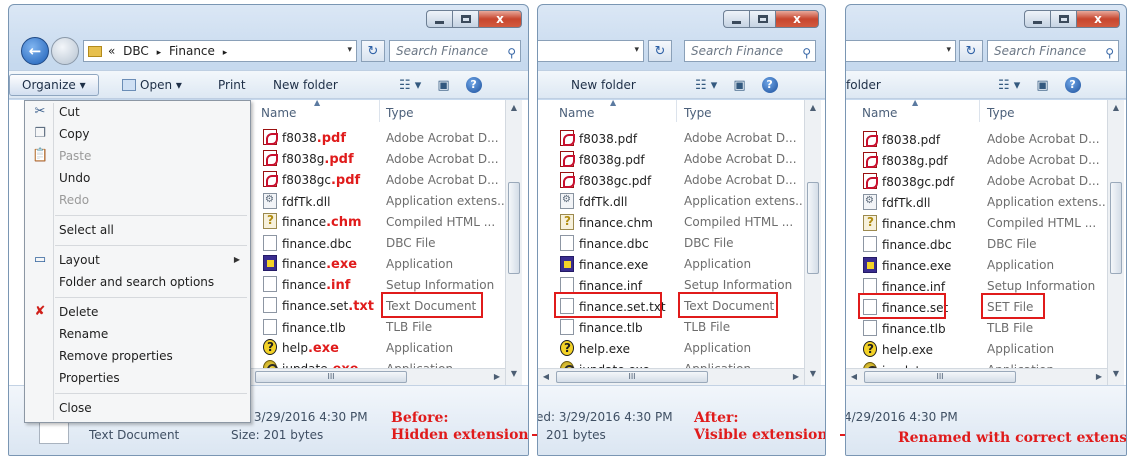  I want to click on new-folder-button: New folder, so click(603, 85).